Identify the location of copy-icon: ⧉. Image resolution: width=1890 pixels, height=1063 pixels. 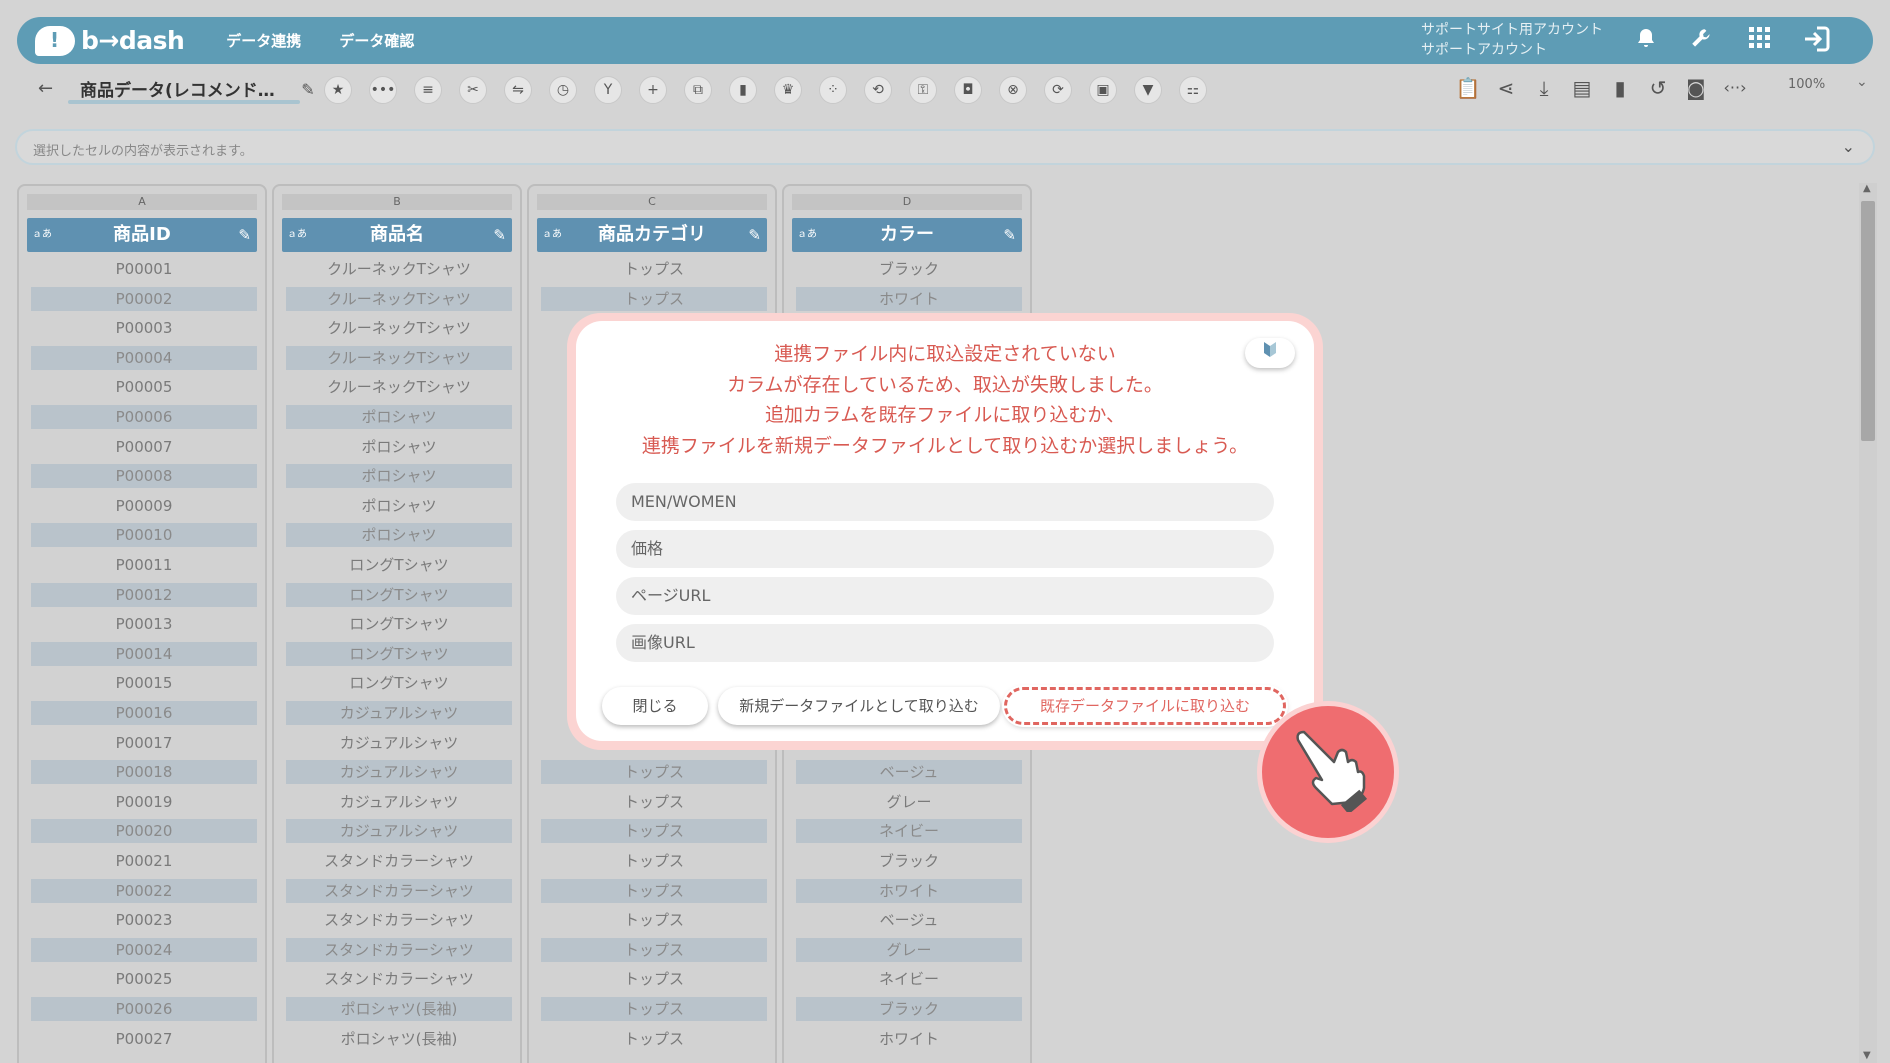
(698, 90).